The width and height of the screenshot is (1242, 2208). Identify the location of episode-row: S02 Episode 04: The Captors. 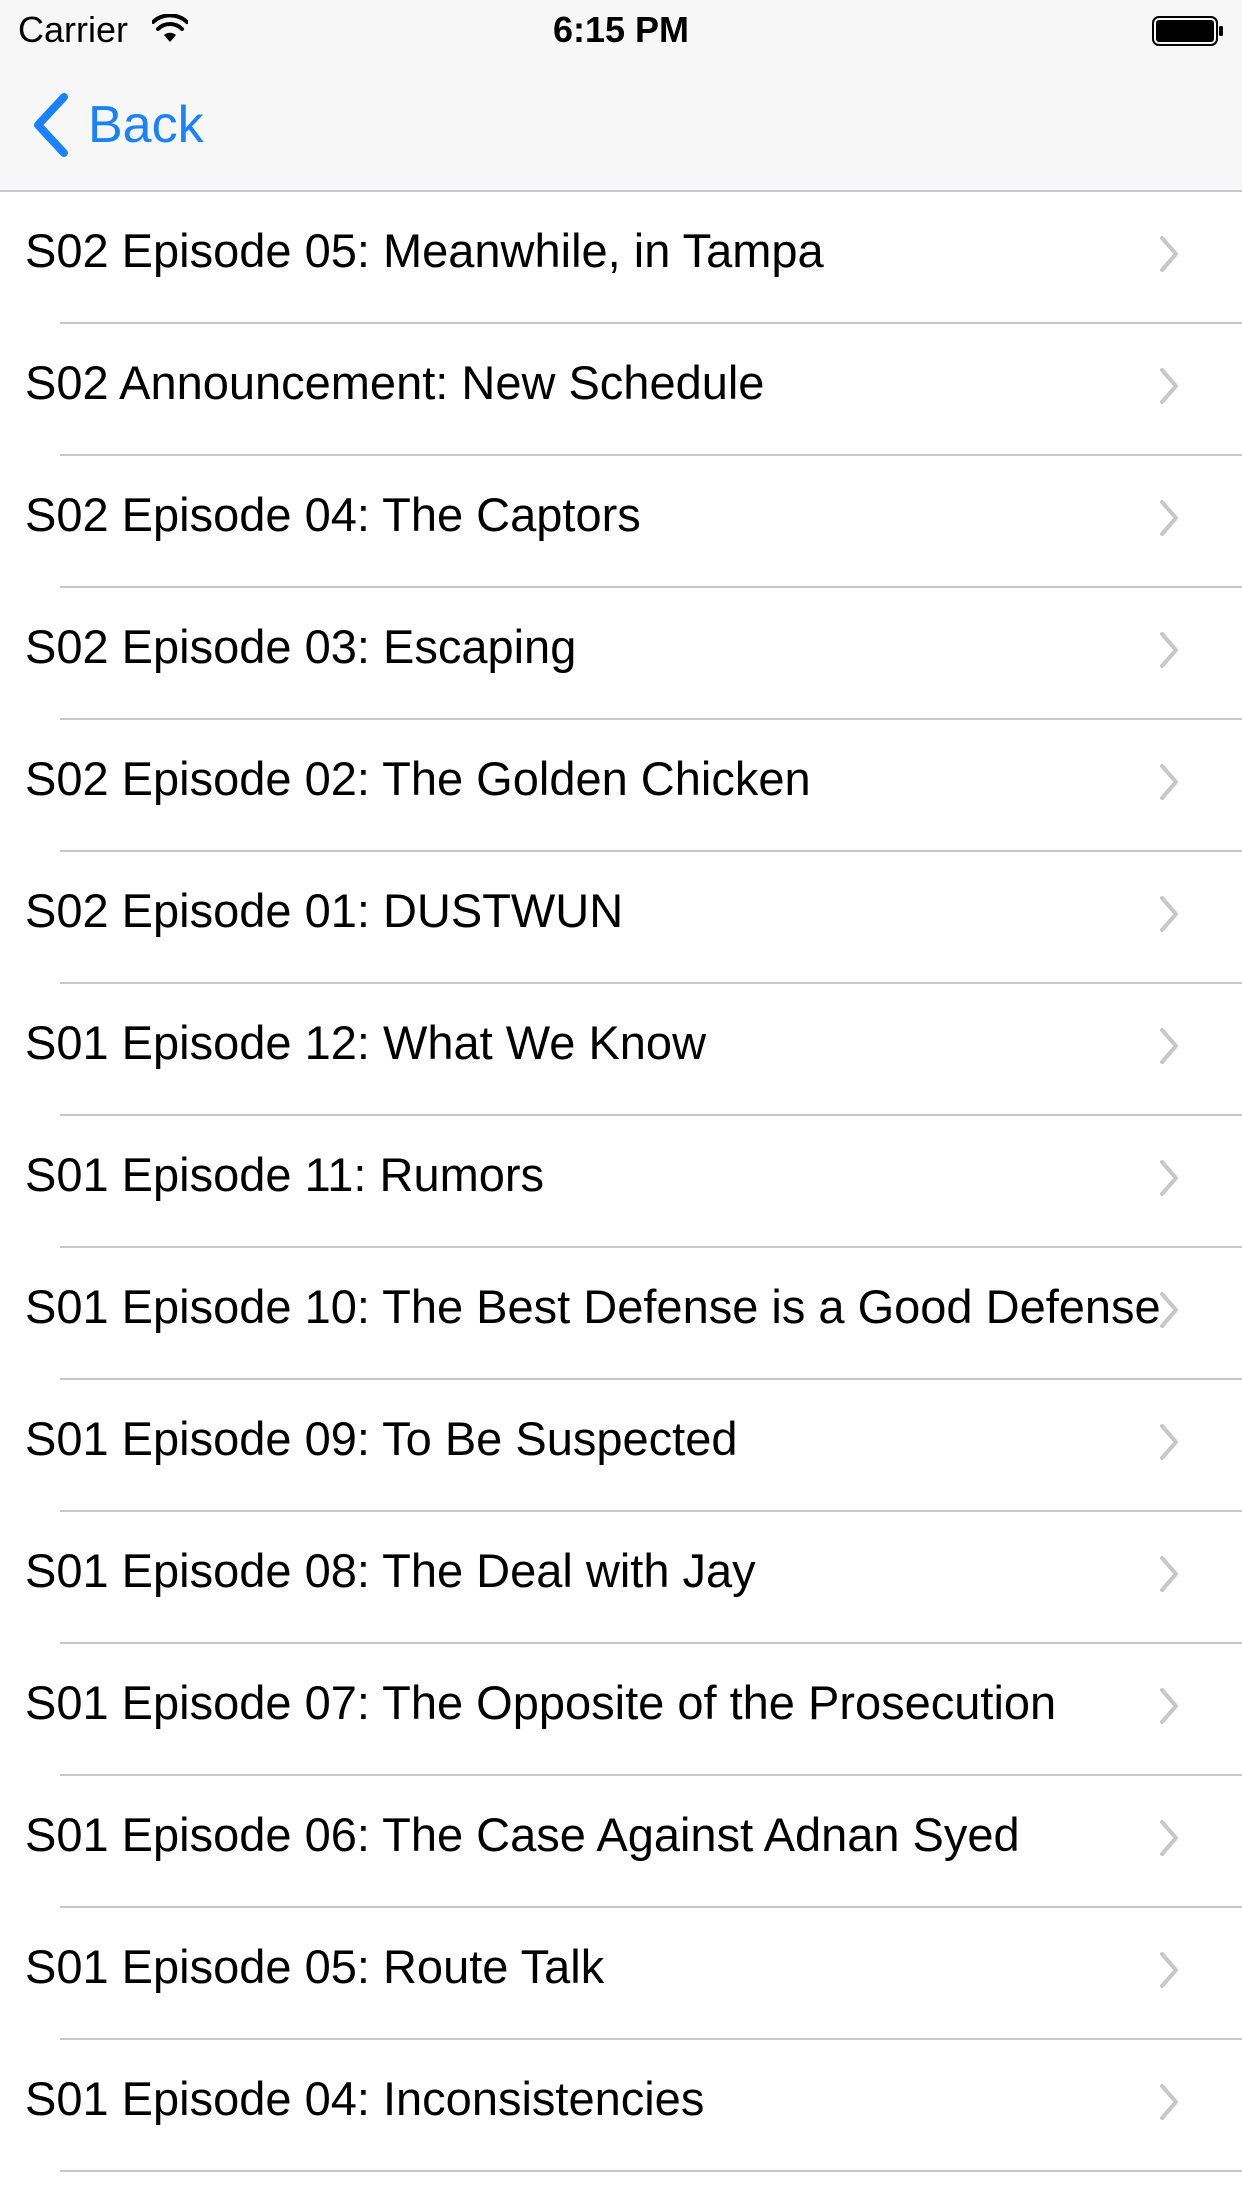
(621, 522).